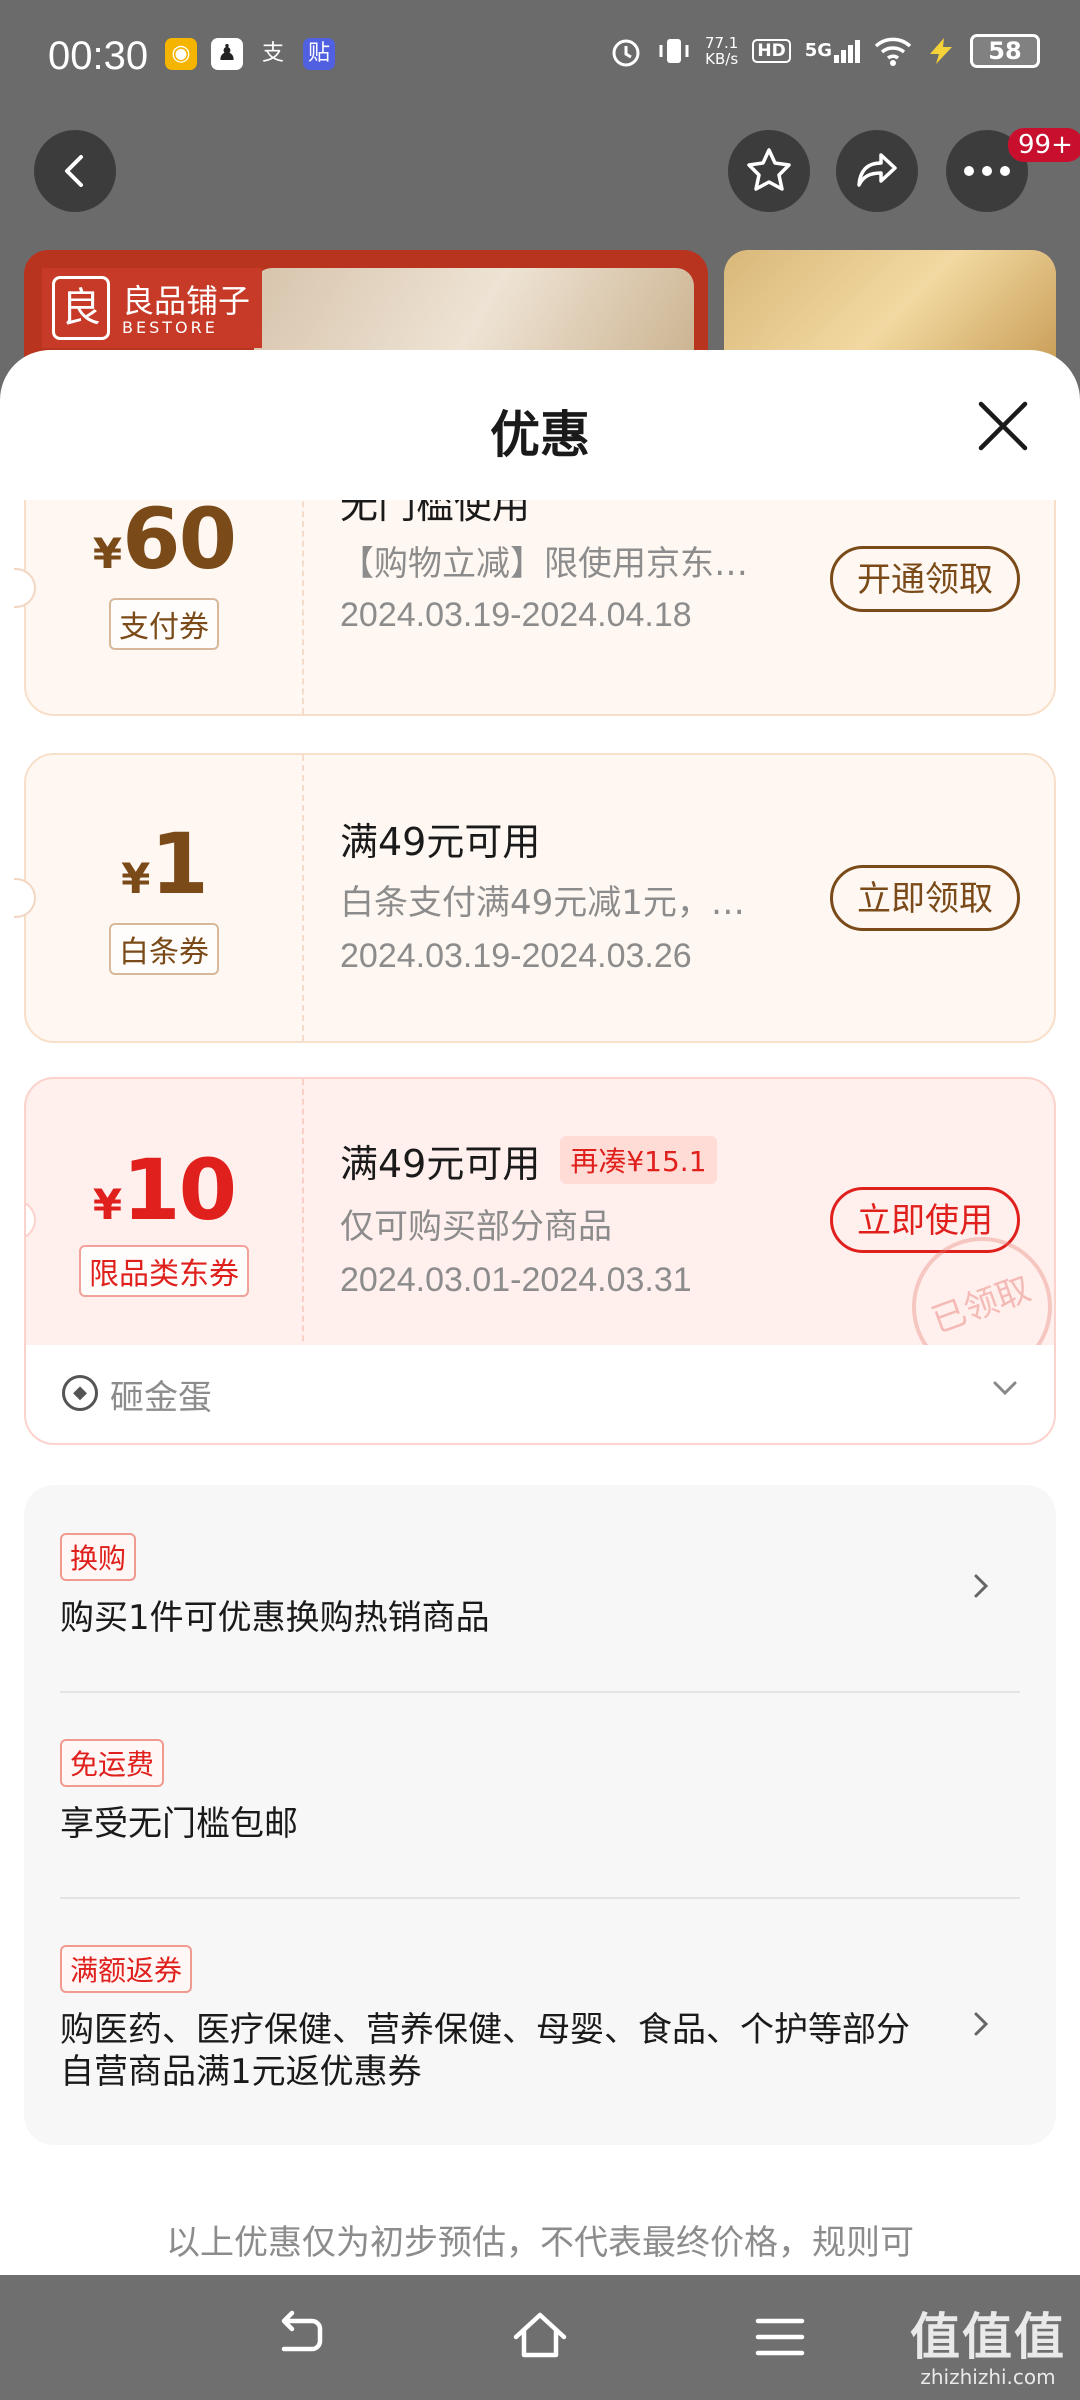 This screenshot has height=2400, width=1080. Describe the element at coordinates (272, 53) in the screenshot. I see `alipay-icon: 支` at that location.